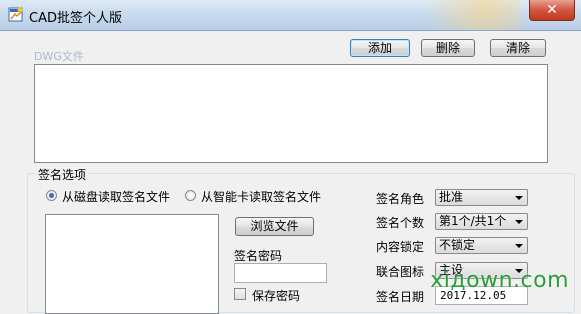  What do you see at coordinates (290, 15) in the screenshot?
I see `title-bar: CAD批签个人版 ✕` at bounding box center [290, 15].